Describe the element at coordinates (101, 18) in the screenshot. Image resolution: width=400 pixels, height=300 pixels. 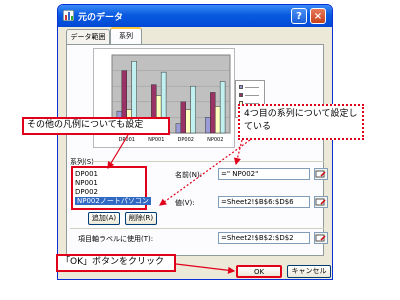
I see `dialog-title: 元のデータ` at that location.